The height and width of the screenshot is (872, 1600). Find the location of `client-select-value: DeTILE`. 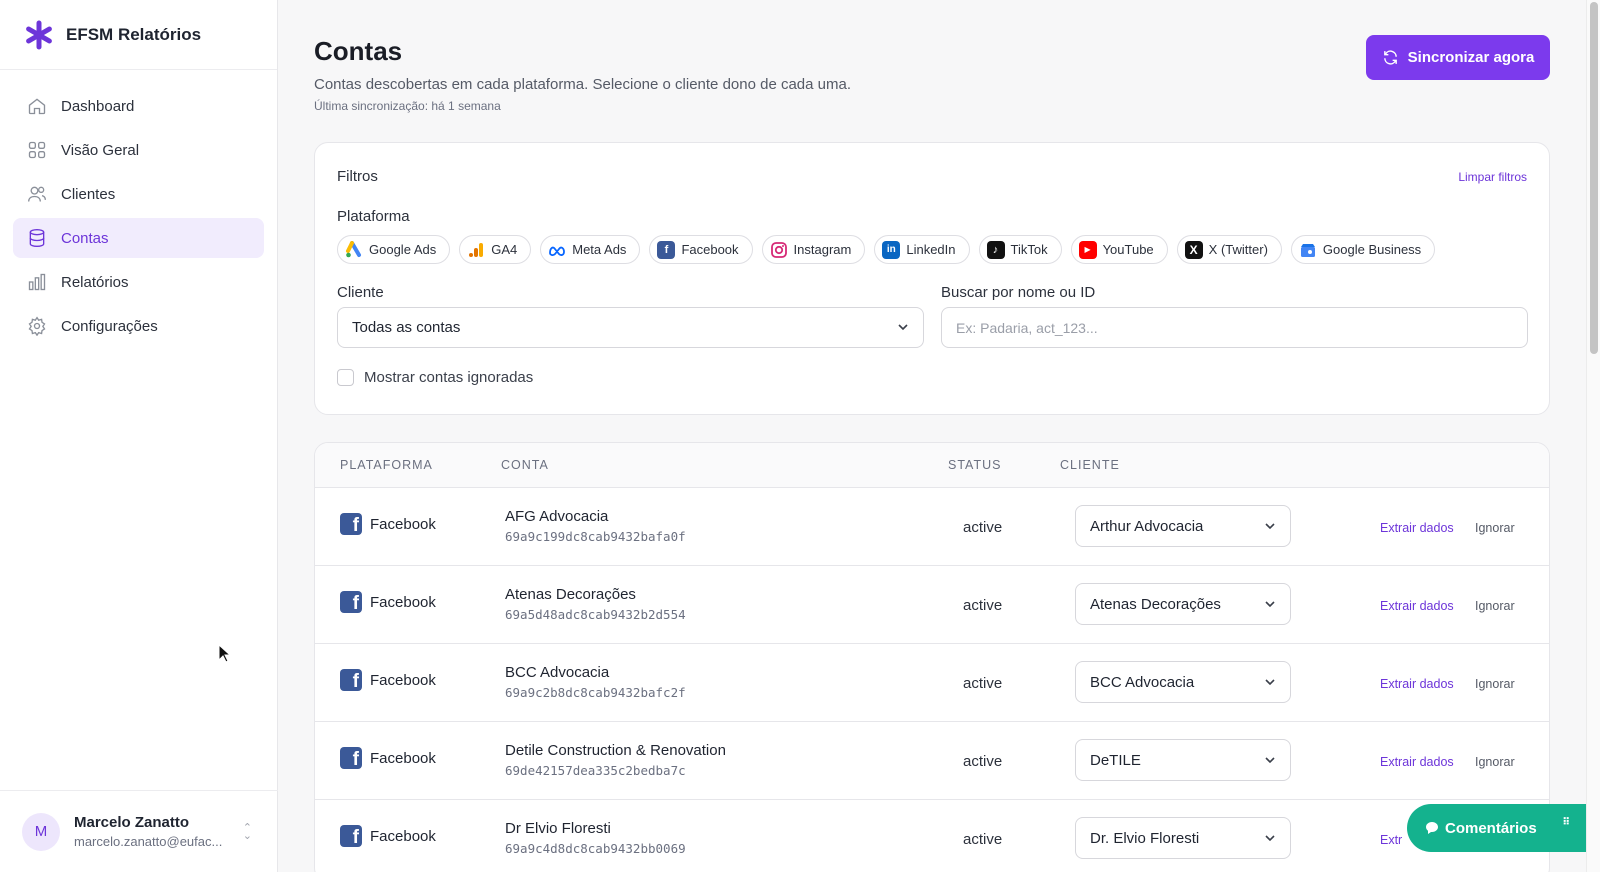

client-select-value: DeTILE is located at coordinates (1115, 760).